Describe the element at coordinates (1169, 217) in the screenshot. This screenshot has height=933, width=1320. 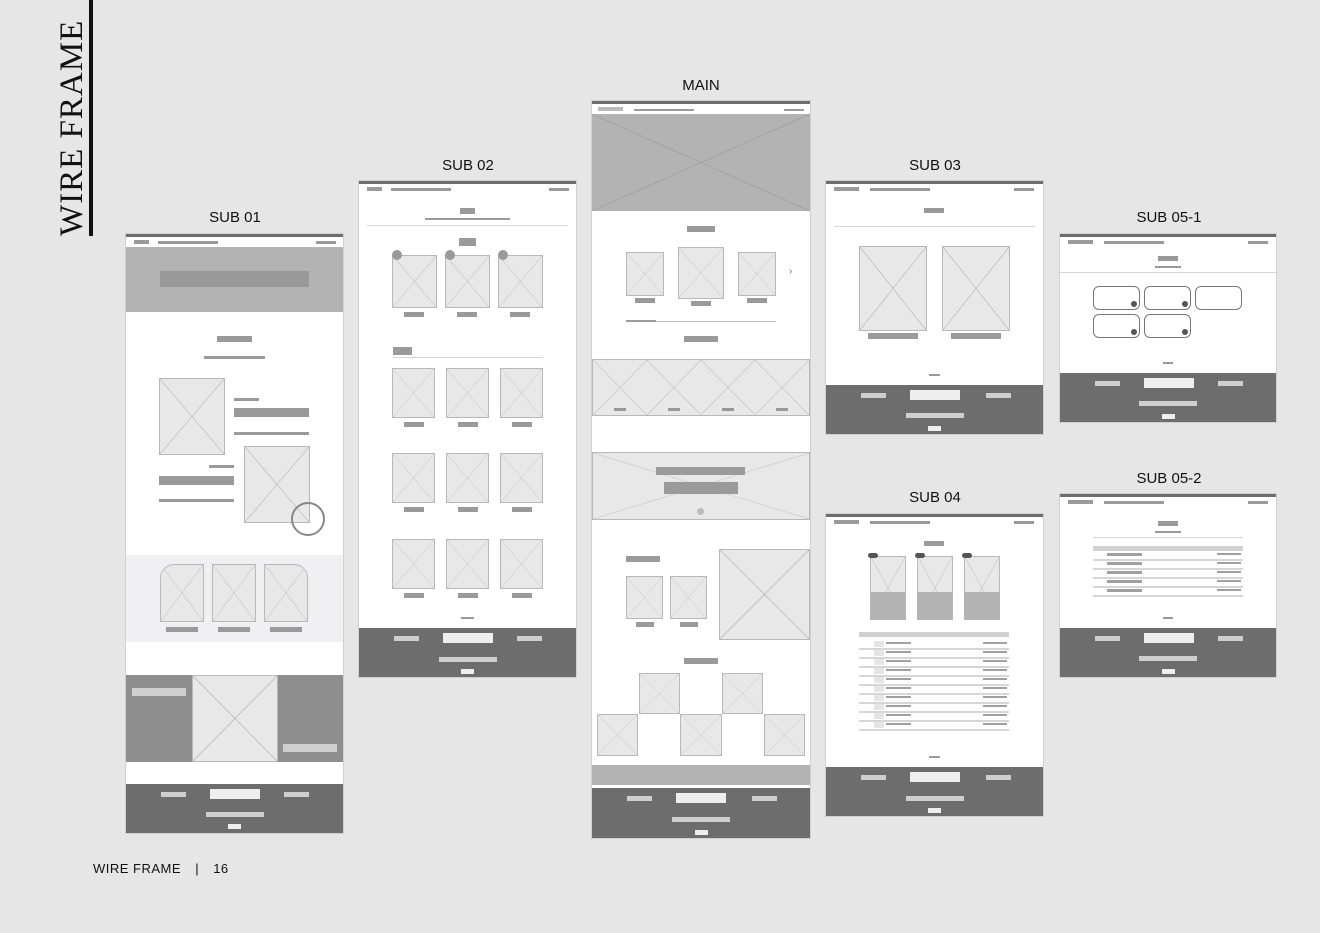
I see `frame-label-sub05-1: SUB 05-1` at that location.